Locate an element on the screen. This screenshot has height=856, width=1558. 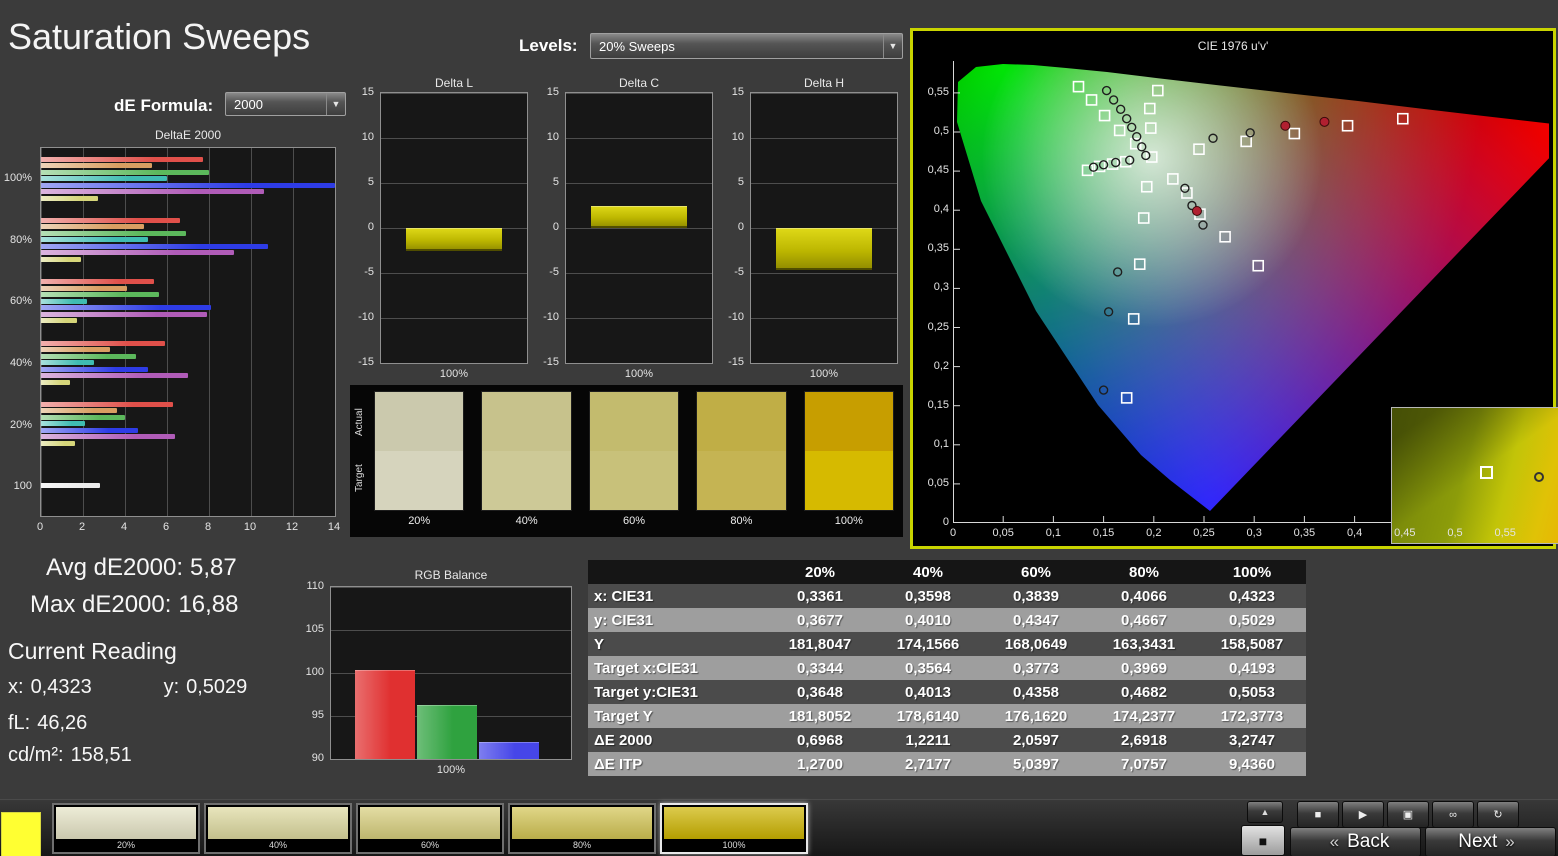
stop-icon: ■ is located at coordinates (1318, 814).